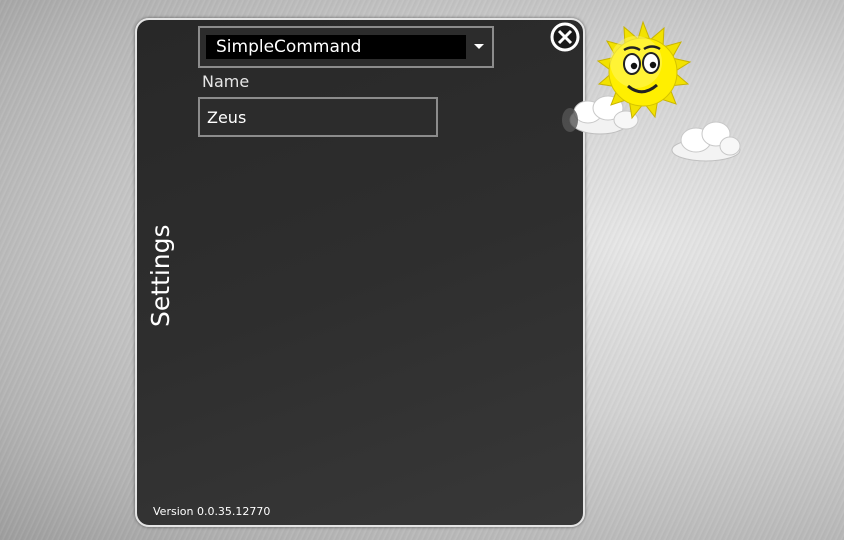  I want to click on settings-title: Settings, so click(160, 275).